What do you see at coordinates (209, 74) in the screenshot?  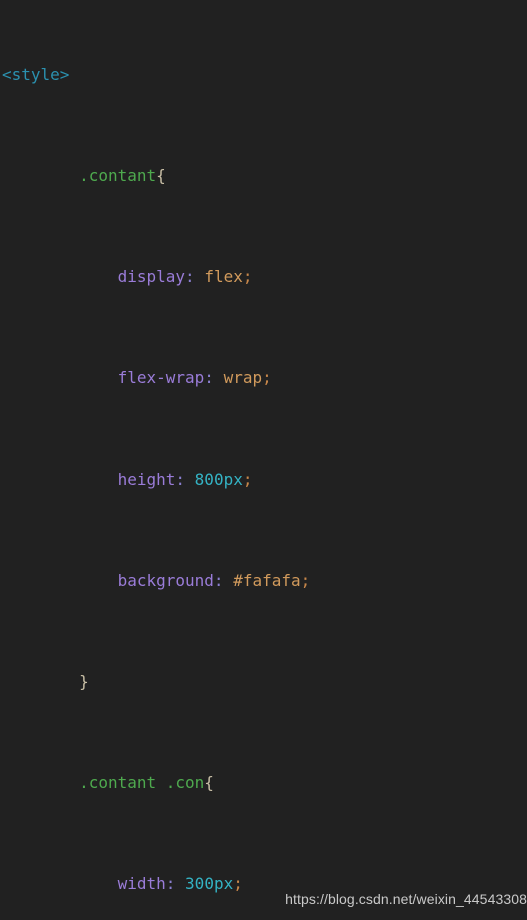 I see `code-line-1: <style>` at bounding box center [209, 74].